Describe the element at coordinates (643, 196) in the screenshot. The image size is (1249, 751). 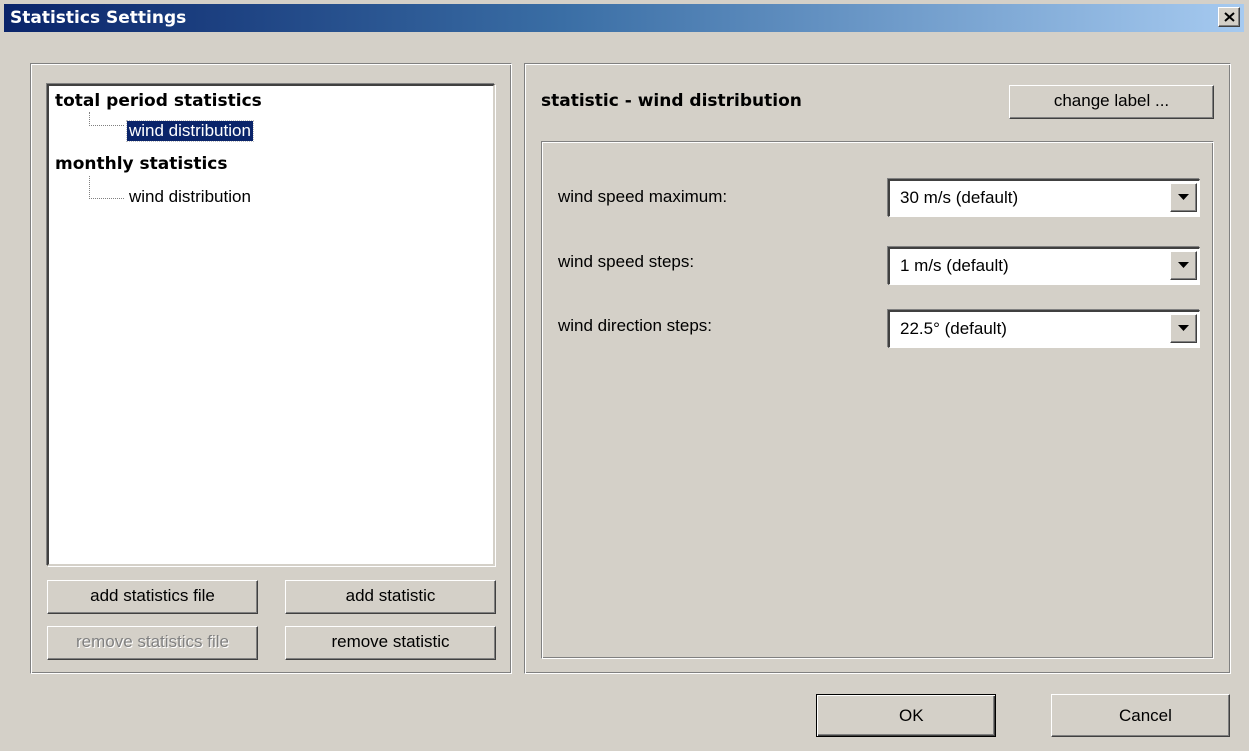
I see `wind-speed-maximum-label: wind speed maximum:` at that location.